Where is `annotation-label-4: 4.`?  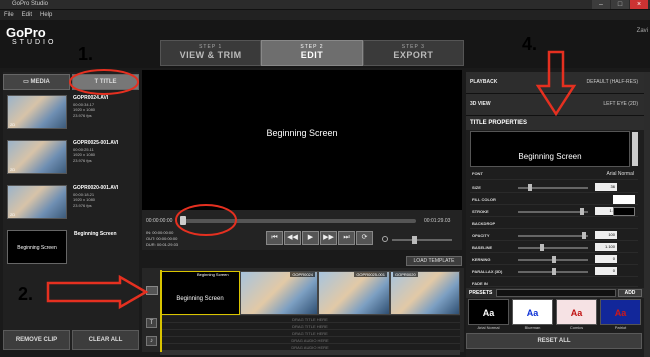
annotation-label-4: 4. is located at coordinates (529, 44).